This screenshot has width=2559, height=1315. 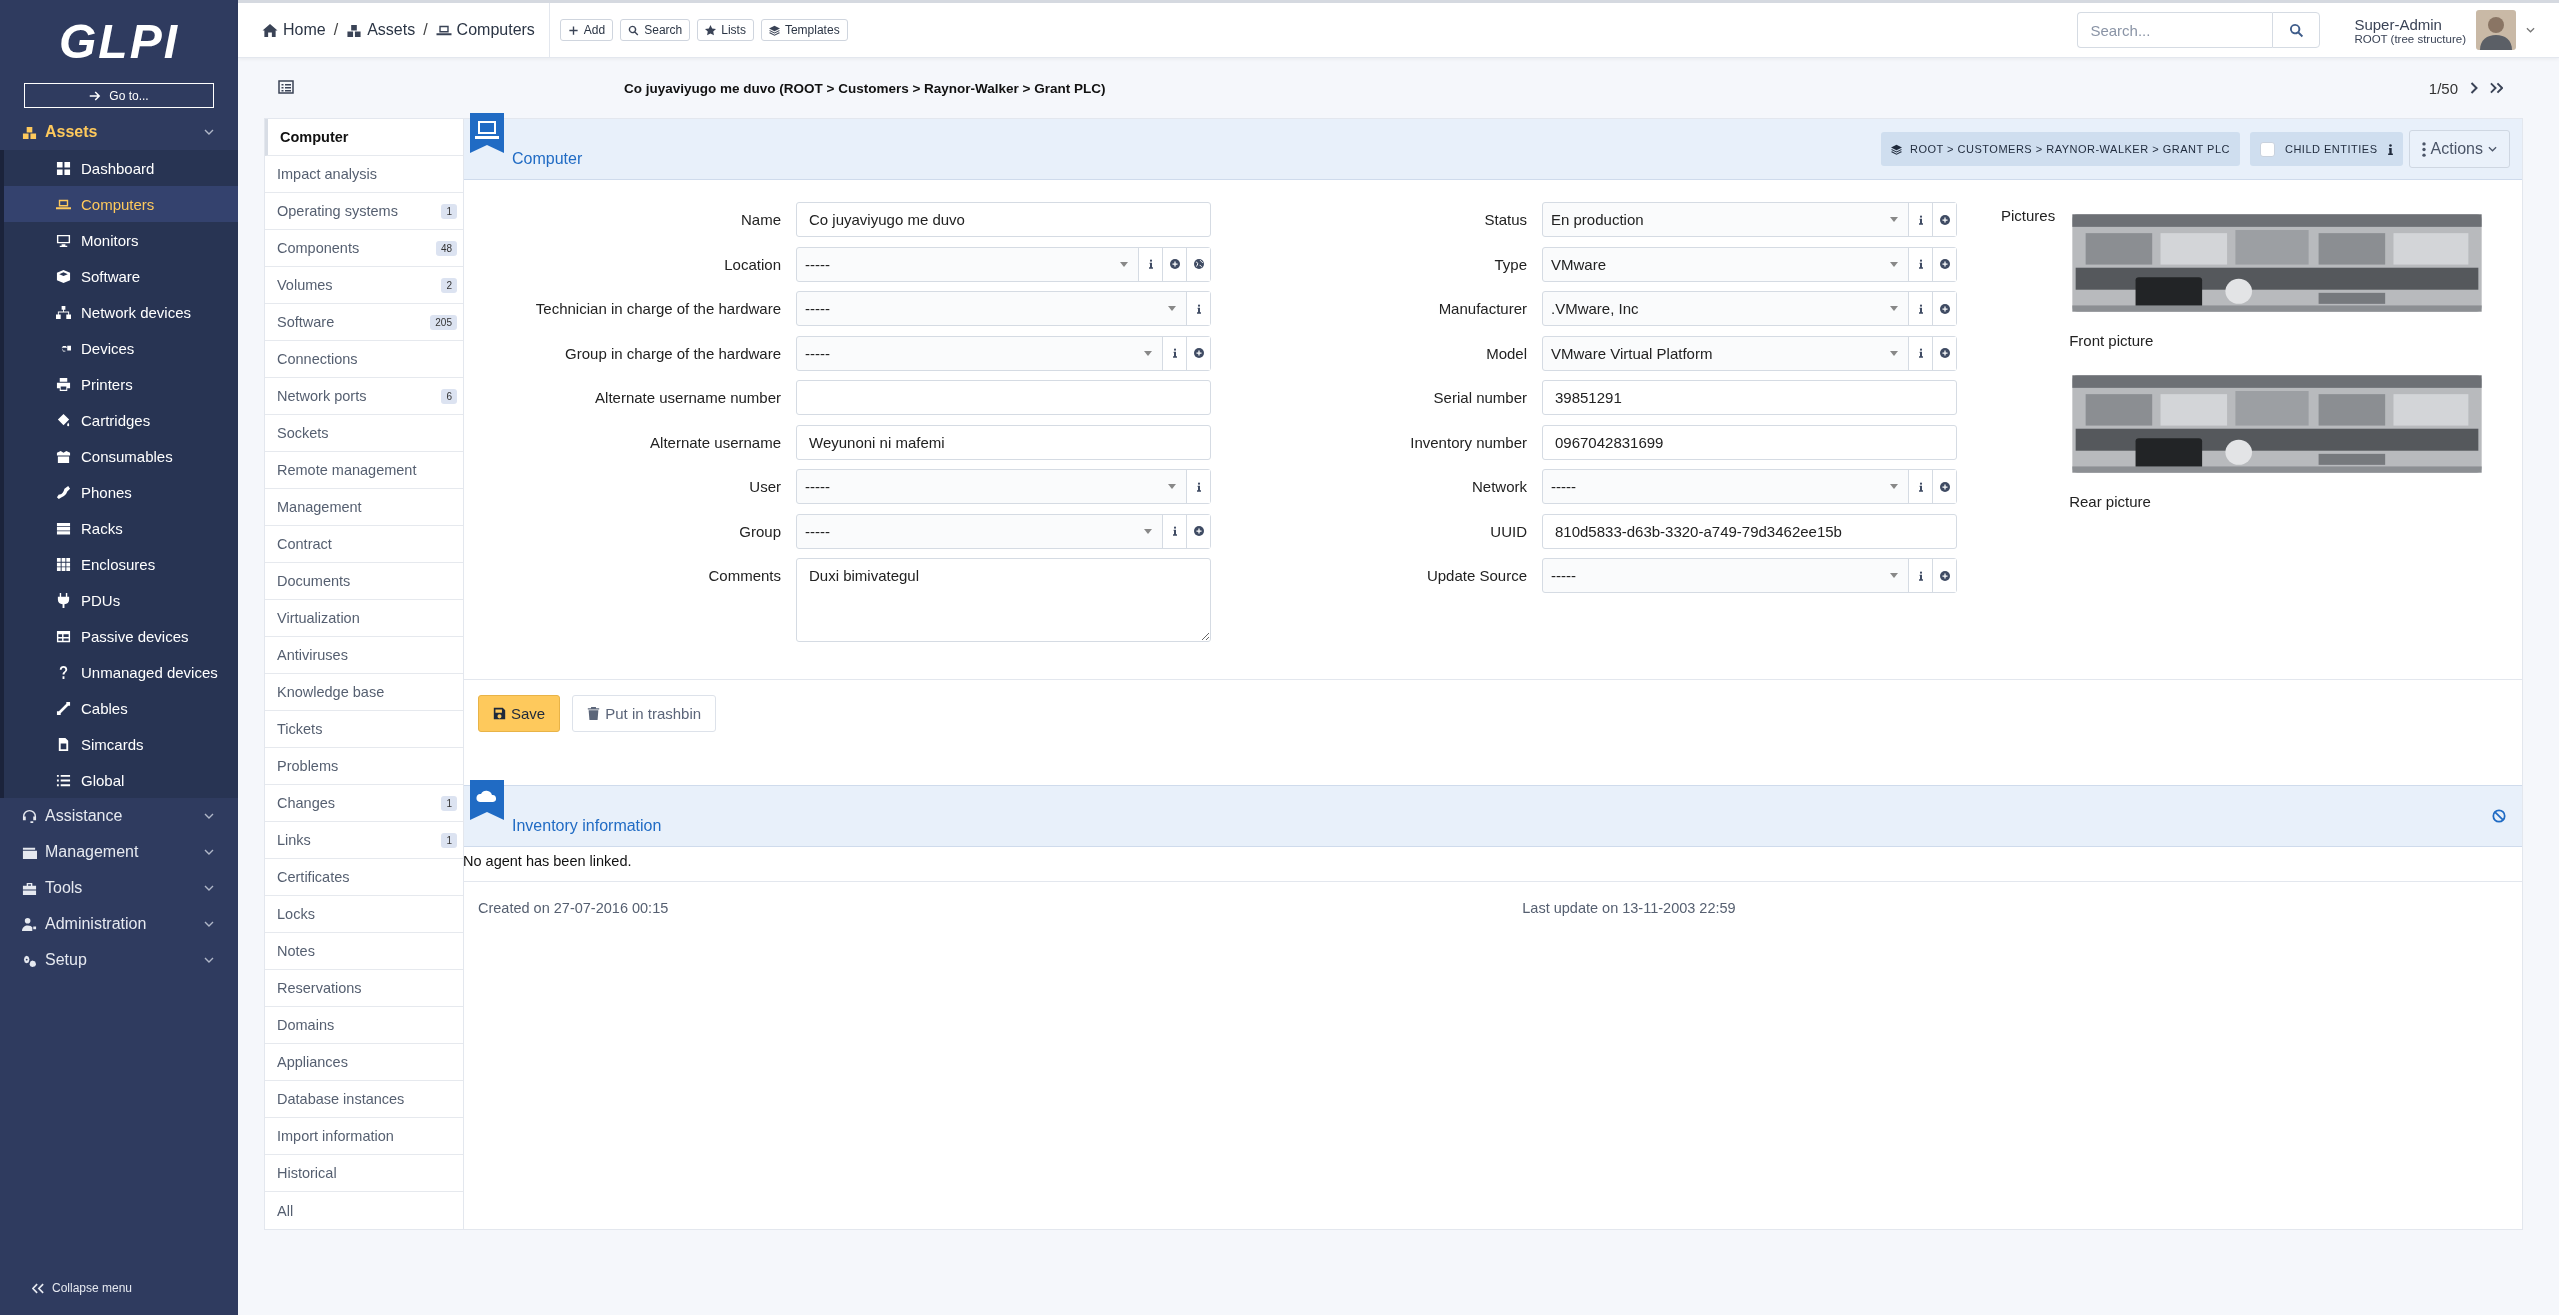 I want to click on tab: Changes 1, so click(x=364, y=803).